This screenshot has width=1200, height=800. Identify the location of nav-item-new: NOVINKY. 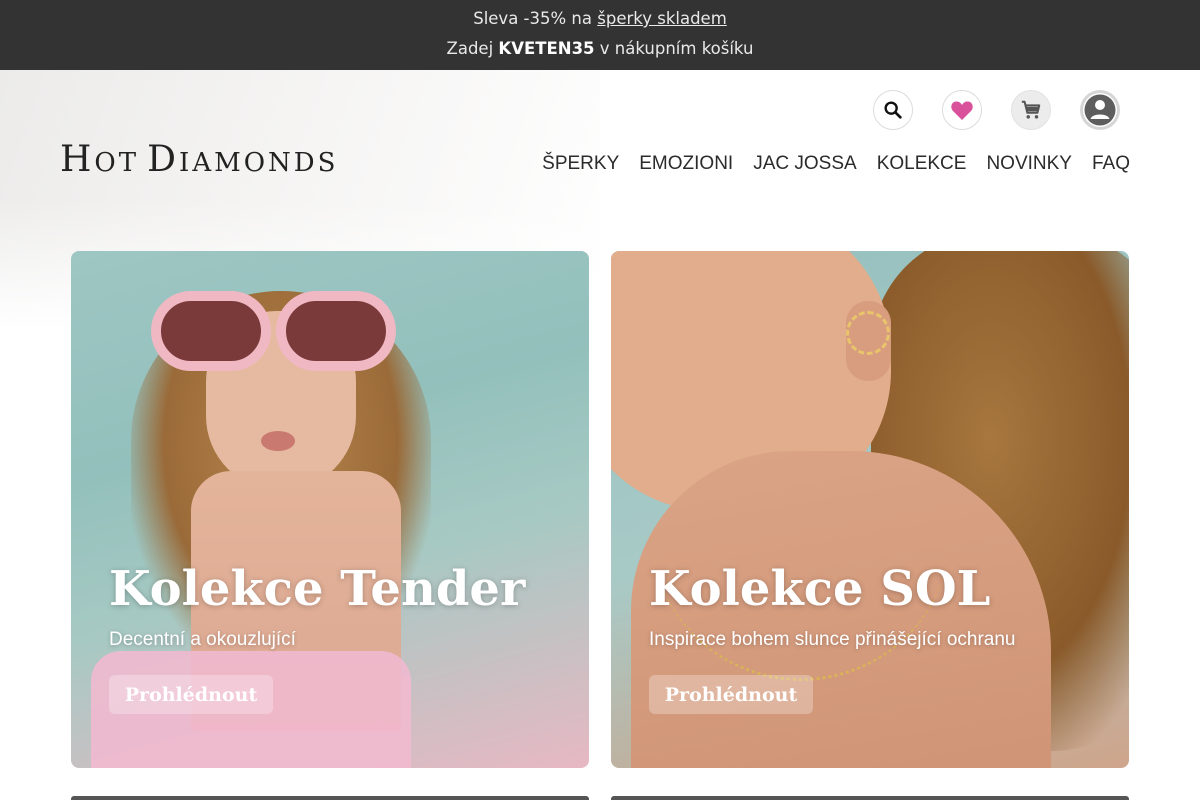
(1029, 164).